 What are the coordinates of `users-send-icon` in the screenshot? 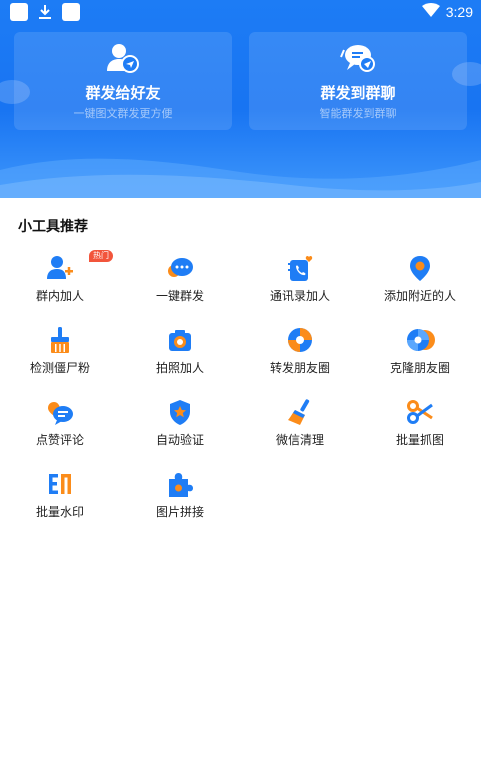 It's located at (123, 60).